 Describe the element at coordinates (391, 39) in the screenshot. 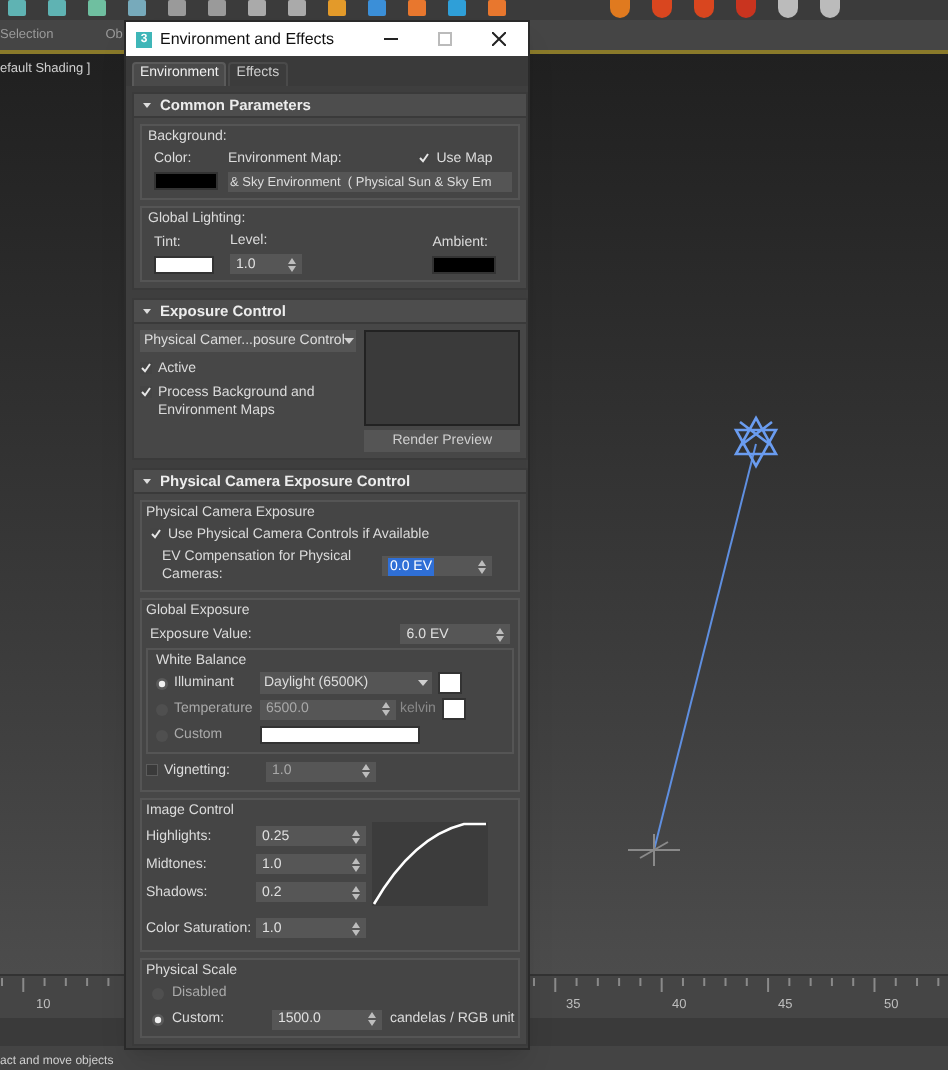

I see `minimize-icon` at that location.